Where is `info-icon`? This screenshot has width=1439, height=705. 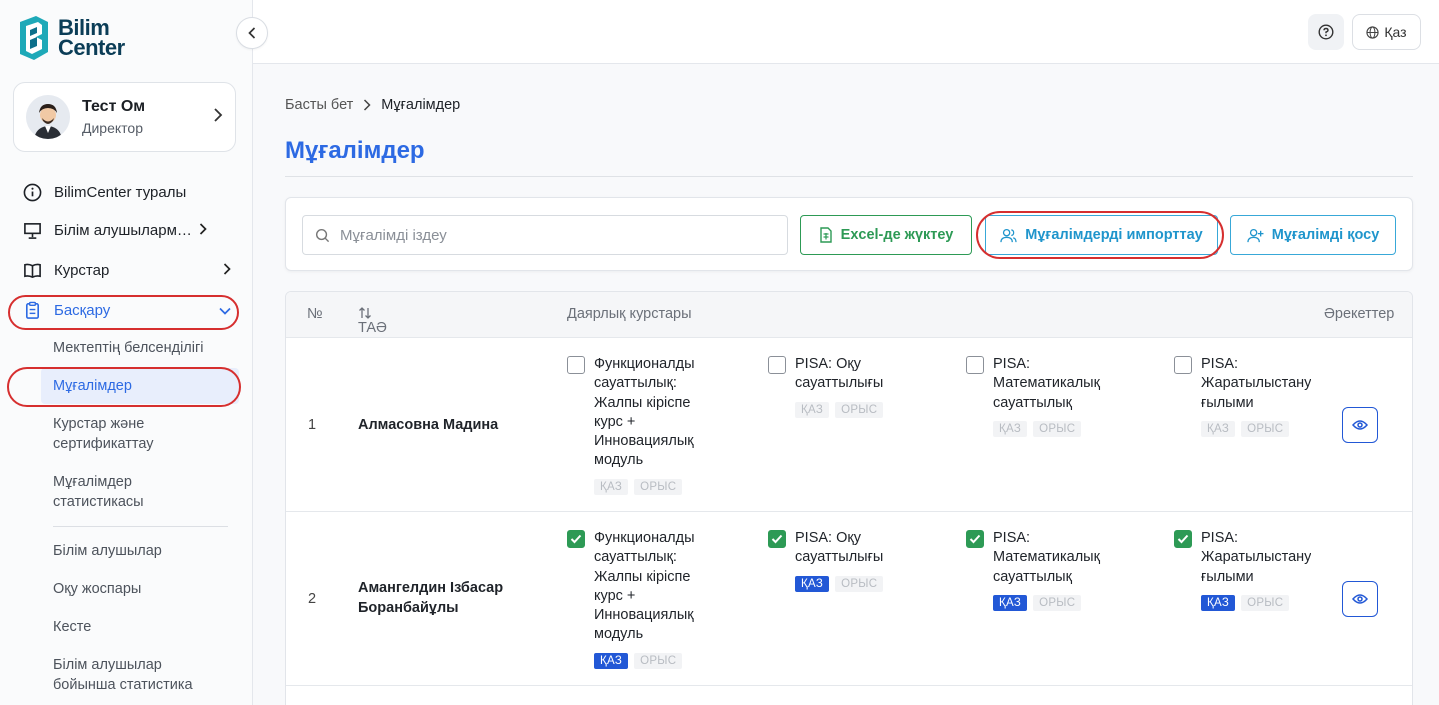 info-icon is located at coordinates (32, 192).